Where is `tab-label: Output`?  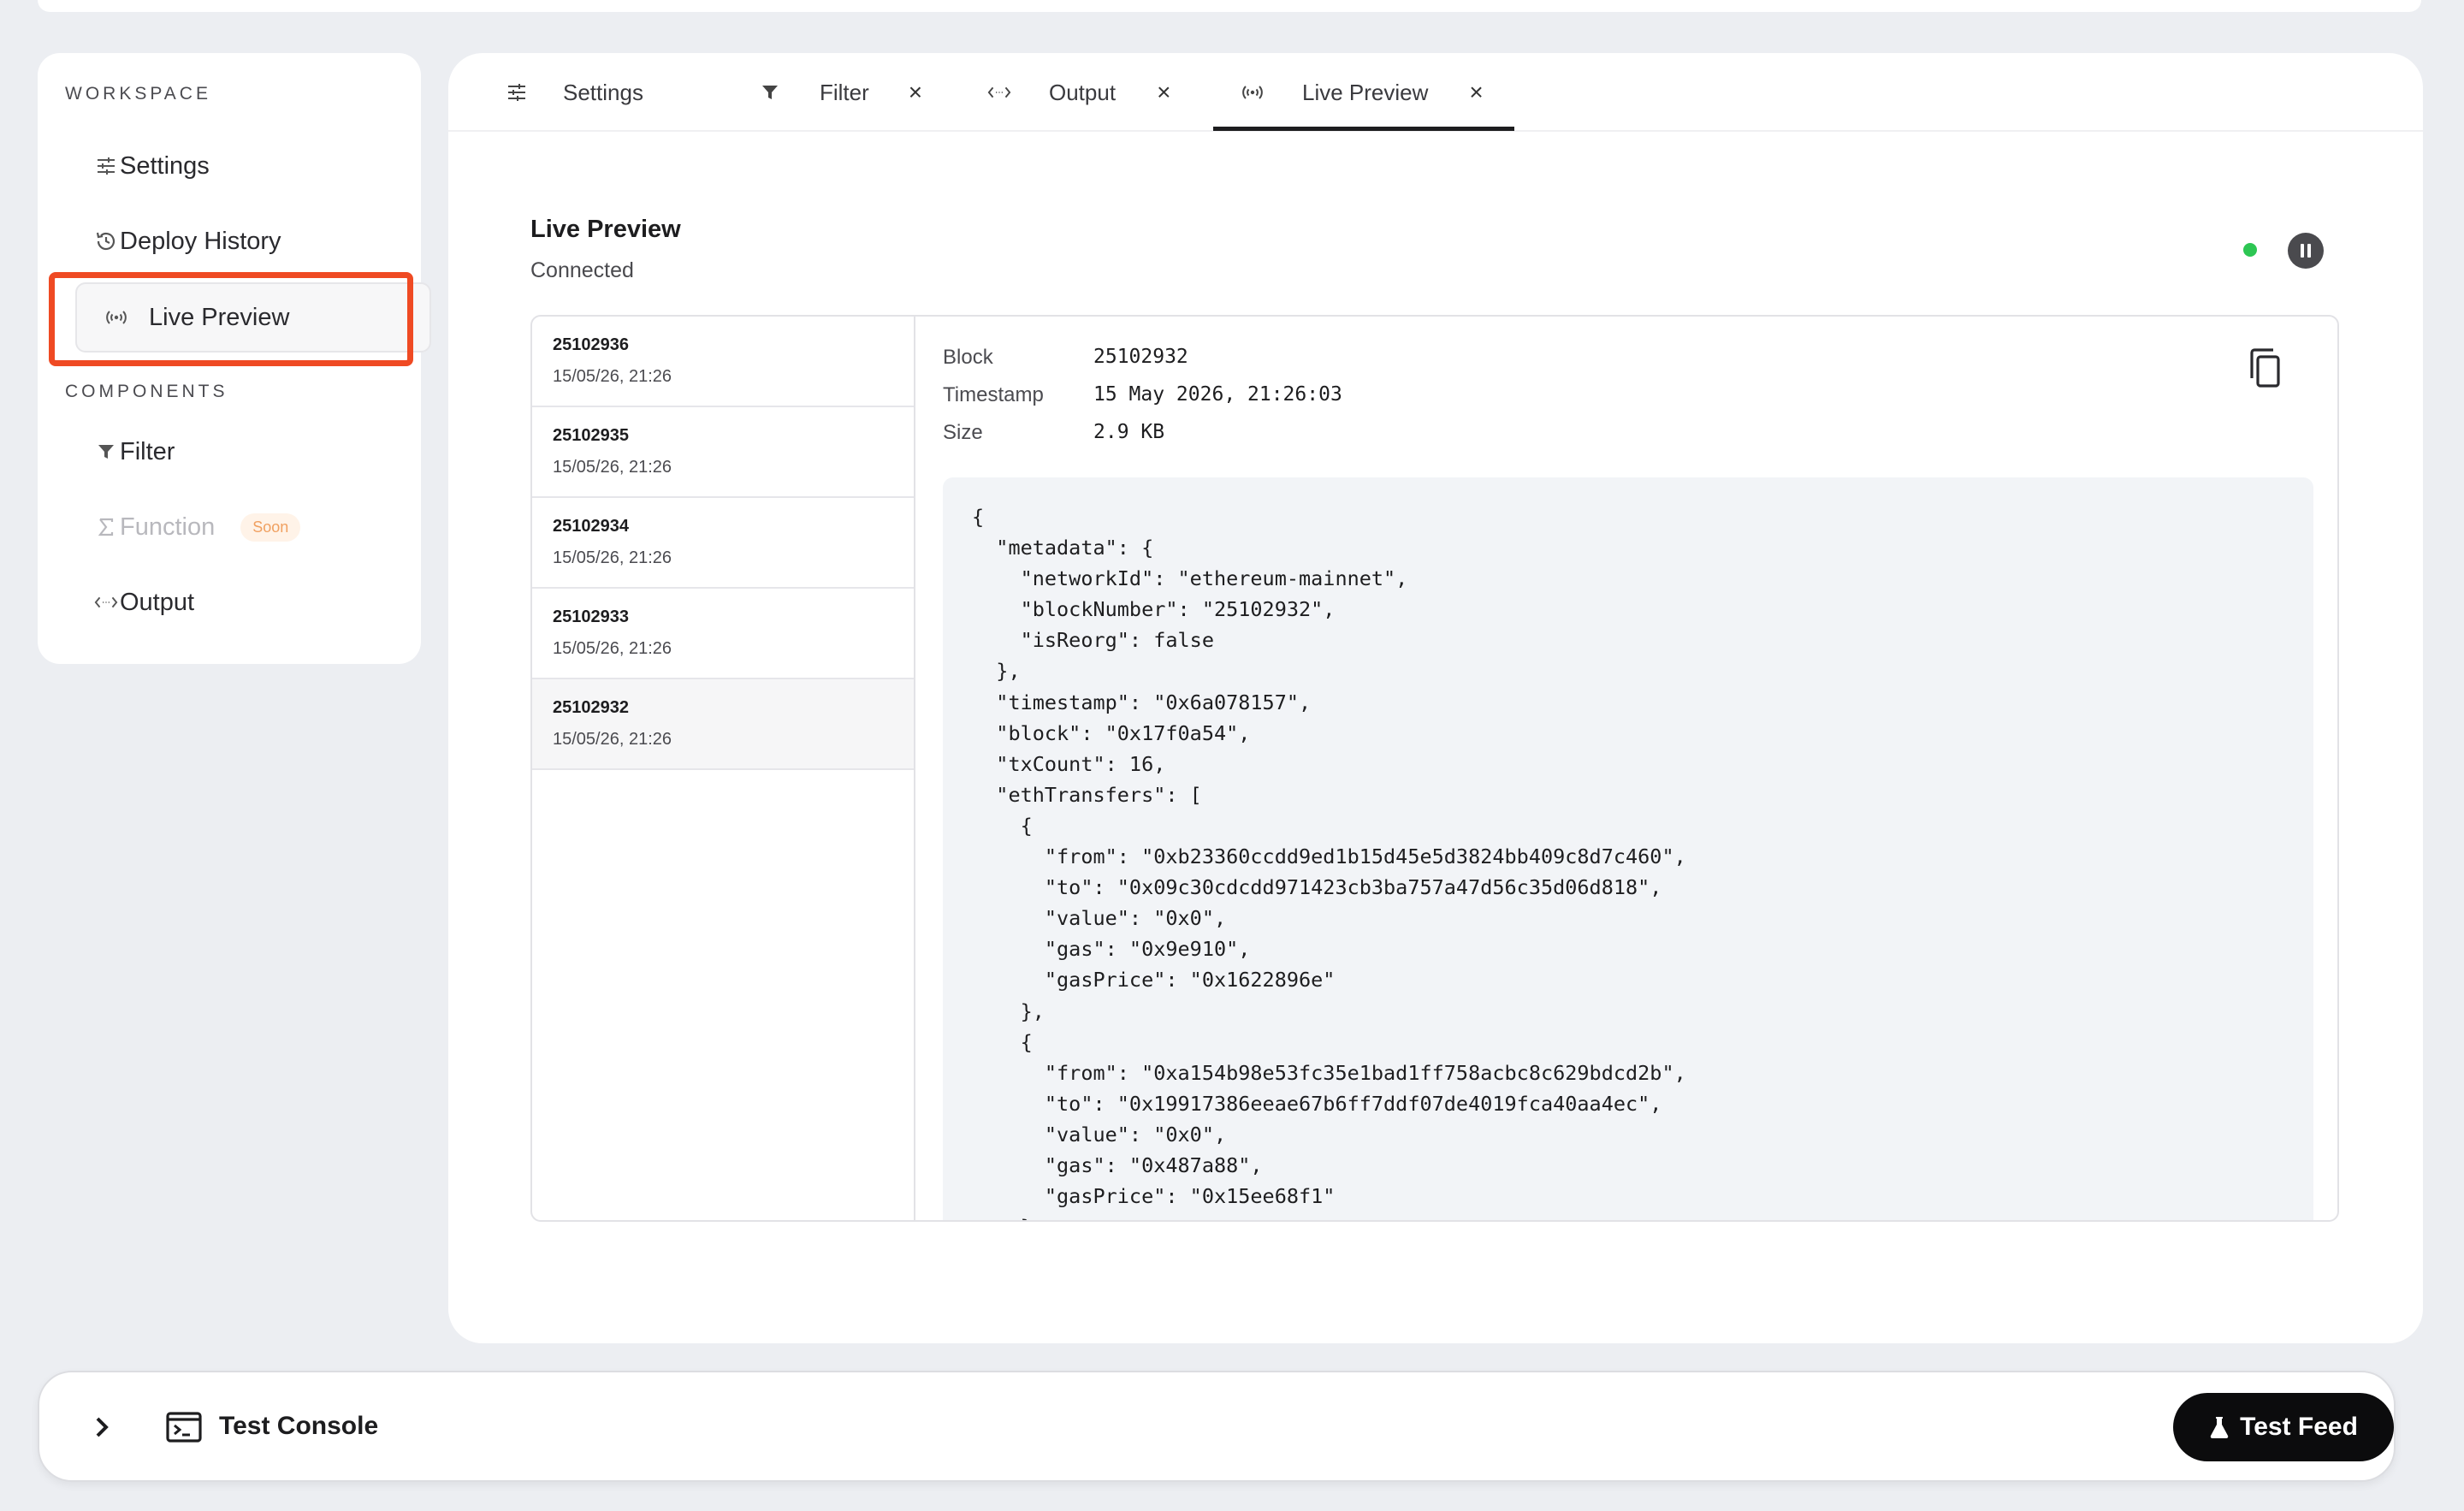 tab-label: Output is located at coordinates (1082, 92).